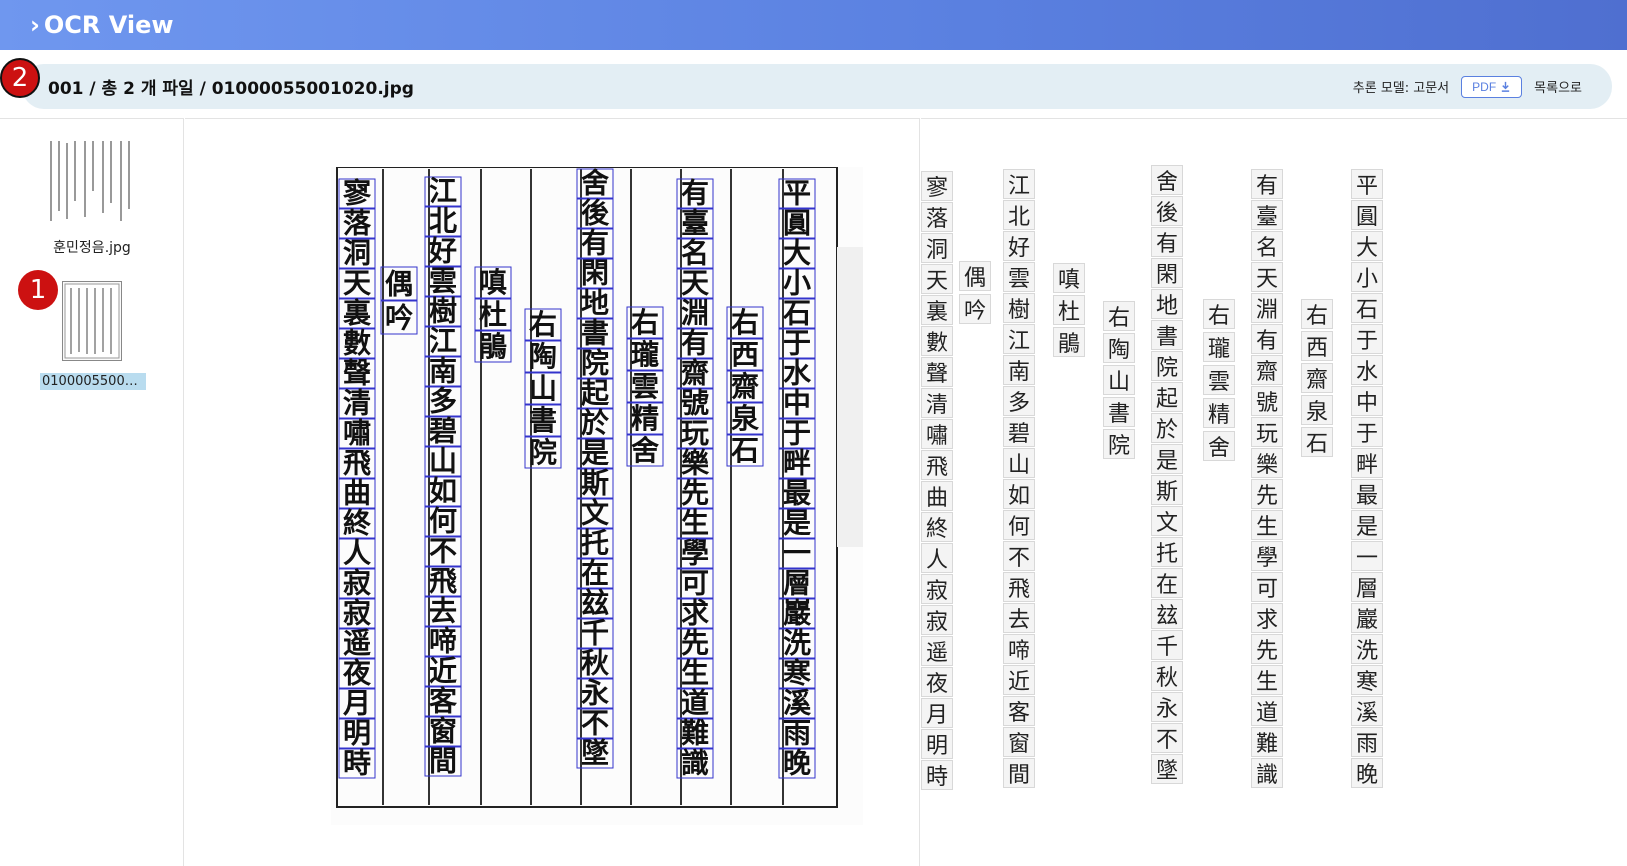 The height and width of the screenshot is (866, 1627). Describe the element at coordinates (1267, 308) in the screenshot. I see `ocr-character-cell: 淵` at that location.